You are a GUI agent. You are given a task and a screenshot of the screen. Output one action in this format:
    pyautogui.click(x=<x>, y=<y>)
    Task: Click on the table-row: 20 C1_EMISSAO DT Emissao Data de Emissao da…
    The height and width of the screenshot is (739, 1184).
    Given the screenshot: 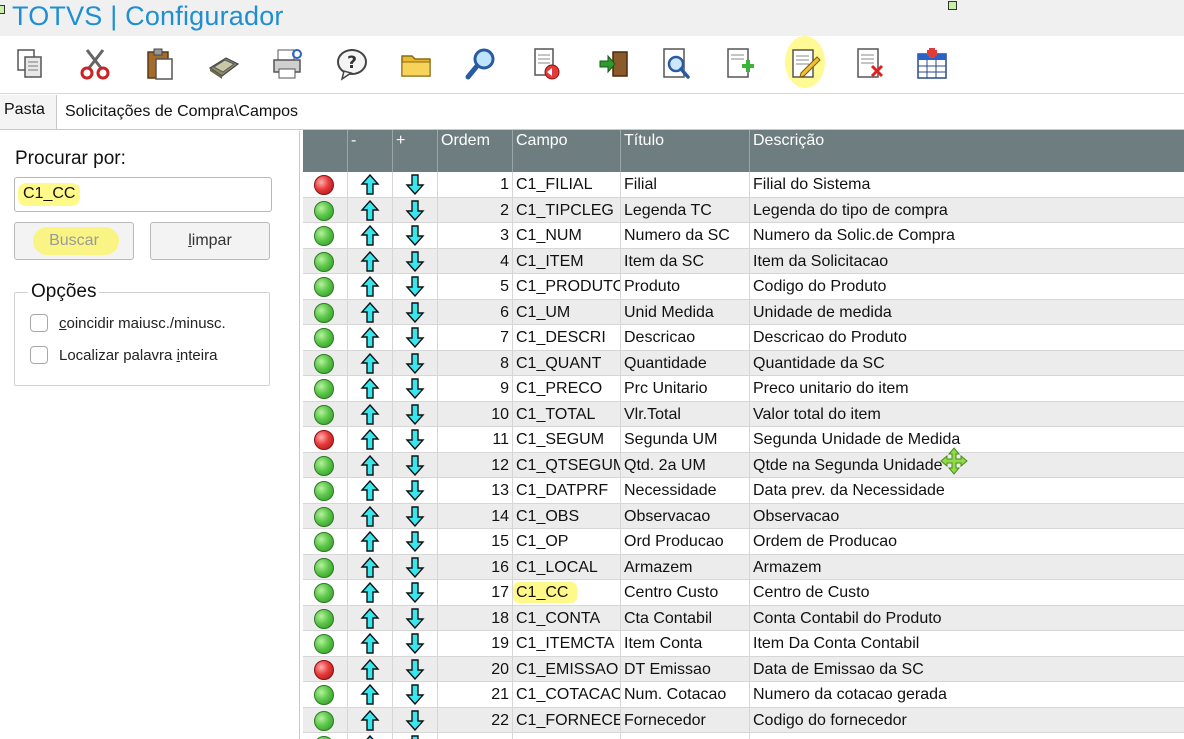 What is the action you would take?
    pyautogui.click(x=743, y=669)
    